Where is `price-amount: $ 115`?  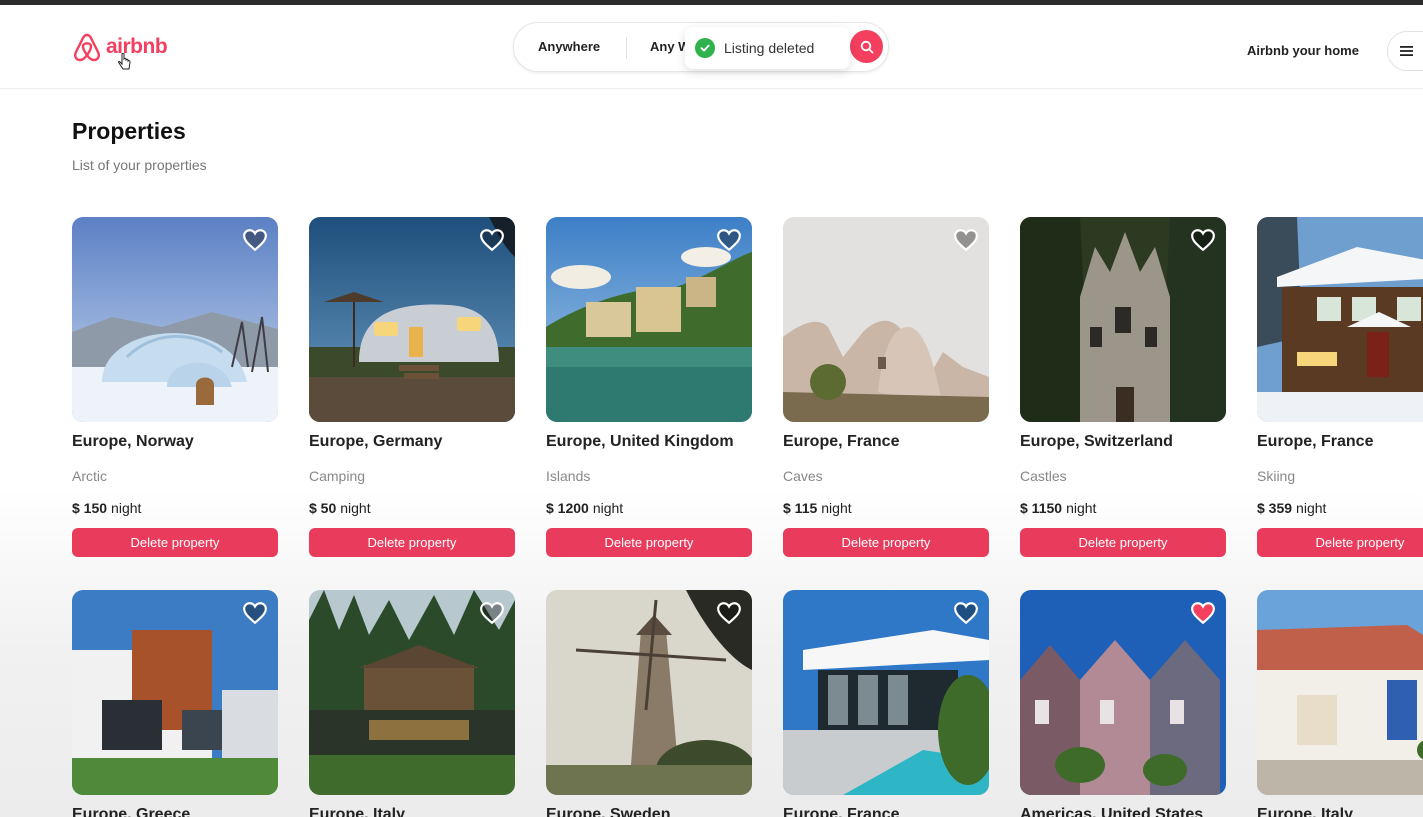
price-amount: $ 115 is located at coordinates (800, 508).